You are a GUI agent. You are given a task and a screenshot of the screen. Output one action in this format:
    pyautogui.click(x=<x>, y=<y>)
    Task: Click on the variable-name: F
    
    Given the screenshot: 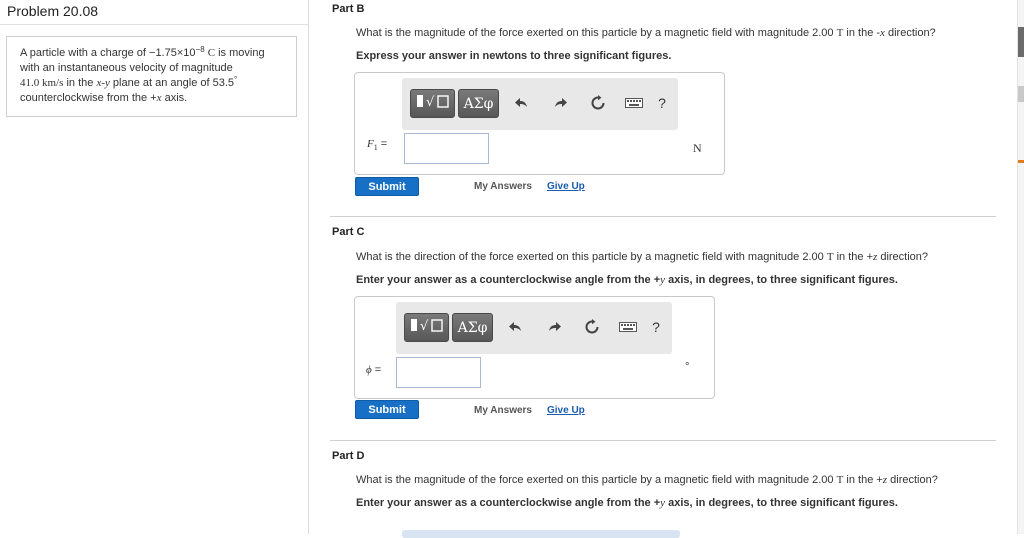 What is the action you would take?
    pyautogui.click(x=370, y=144)
    